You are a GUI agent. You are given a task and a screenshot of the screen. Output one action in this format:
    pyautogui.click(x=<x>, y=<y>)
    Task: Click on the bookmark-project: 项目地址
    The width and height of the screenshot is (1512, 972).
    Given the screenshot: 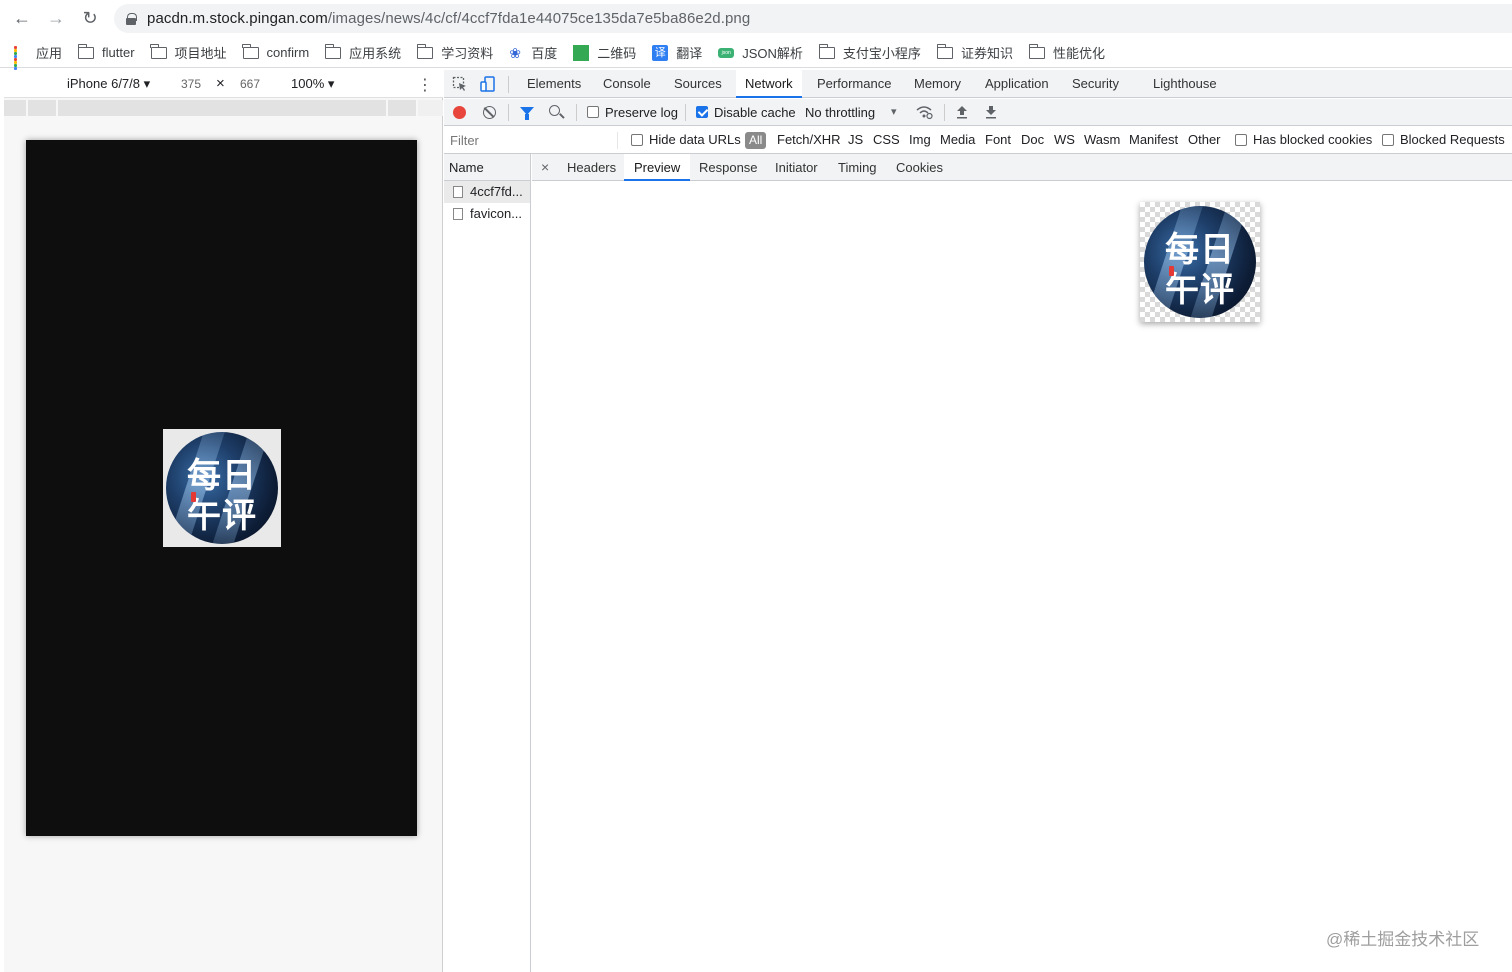 What is the action you would take?
    pyautogui.click(x=188, y=52)
    